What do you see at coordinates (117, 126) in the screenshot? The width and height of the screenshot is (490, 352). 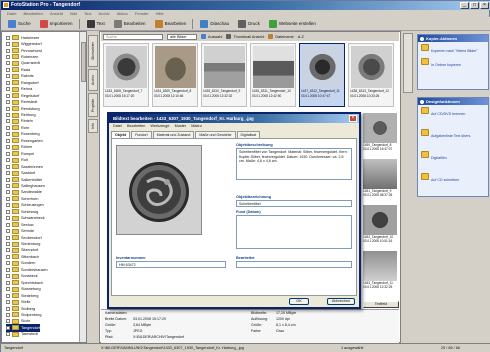 I see `dialog-menu-file: Datei` at bounding box center [117, 126].